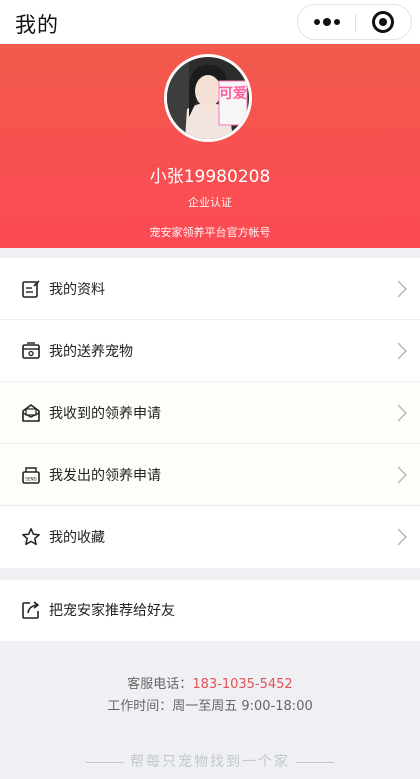 The width and height of the screenshot is (420, 779). What do you see at coordinates (210, 22) in the screenshot?
I see `nav-bar: 我的` at bounding box center [210, 22].